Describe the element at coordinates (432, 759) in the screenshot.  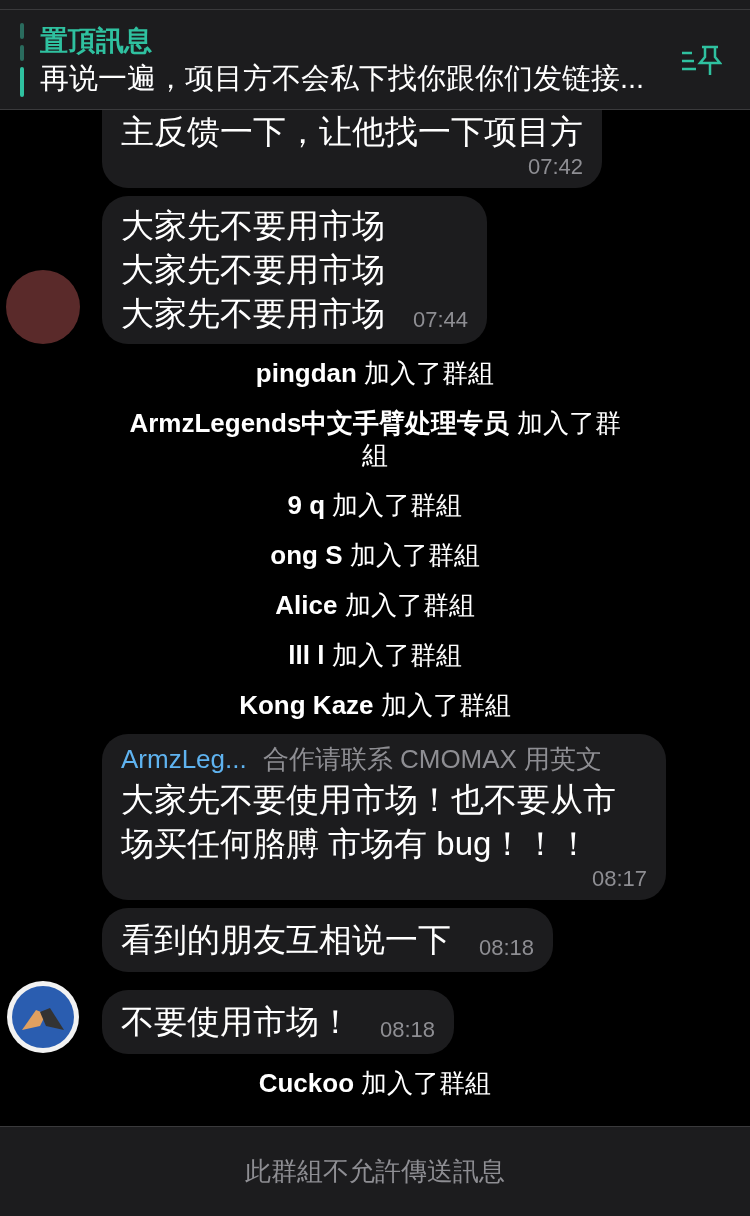
I see `sender-title: 合作请联系 CMOMAX 用英文` at that location.